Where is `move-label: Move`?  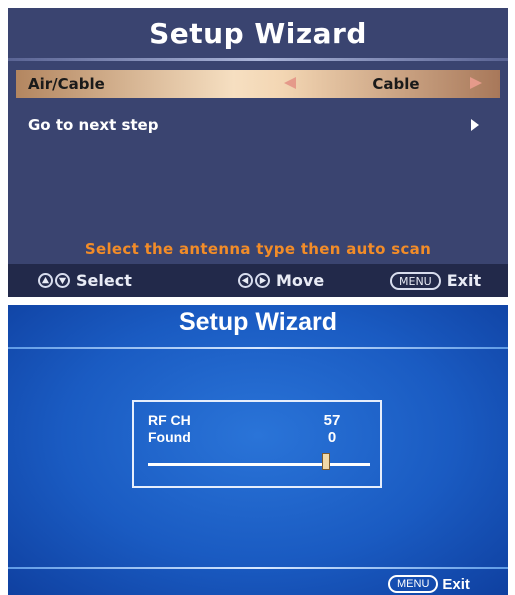 move-label: Move is located at coordinates (300, 280).